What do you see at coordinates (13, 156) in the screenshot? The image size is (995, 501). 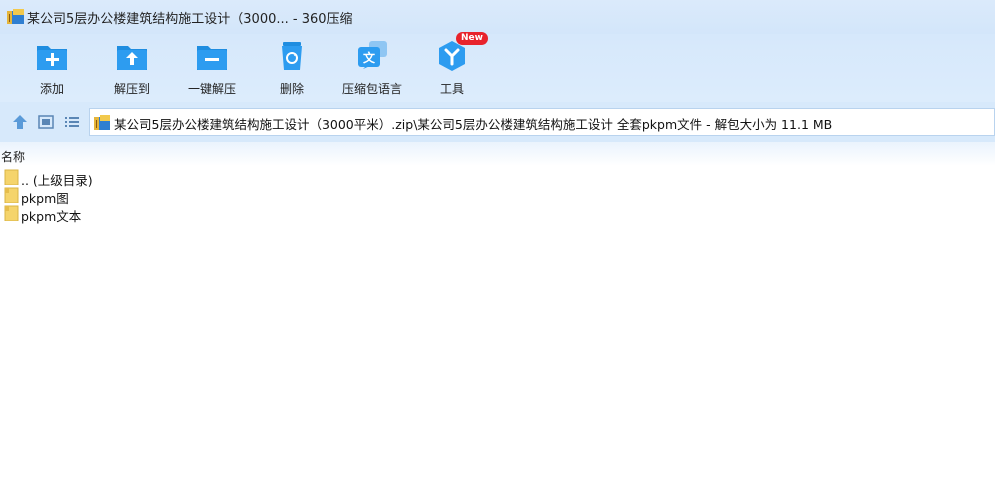 I see `column-header-name: 名称` at bounding box center [13, 156].